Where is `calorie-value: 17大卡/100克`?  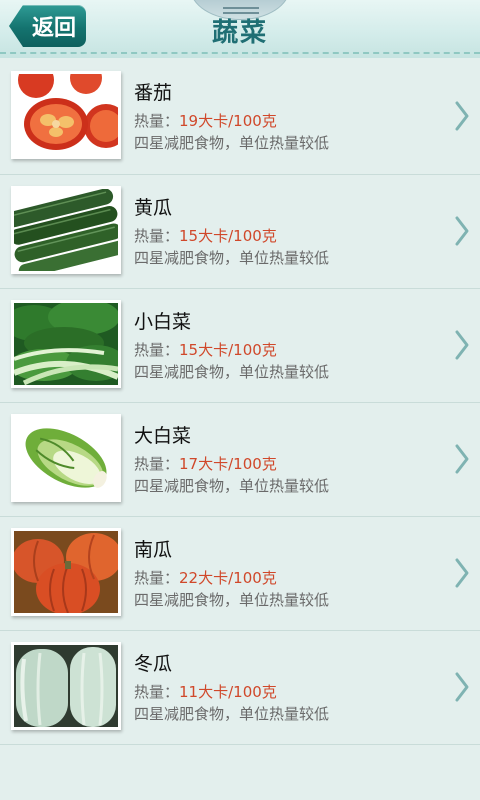 calorie-value: 17大卡/100克 is located at coordinates (228, 464).